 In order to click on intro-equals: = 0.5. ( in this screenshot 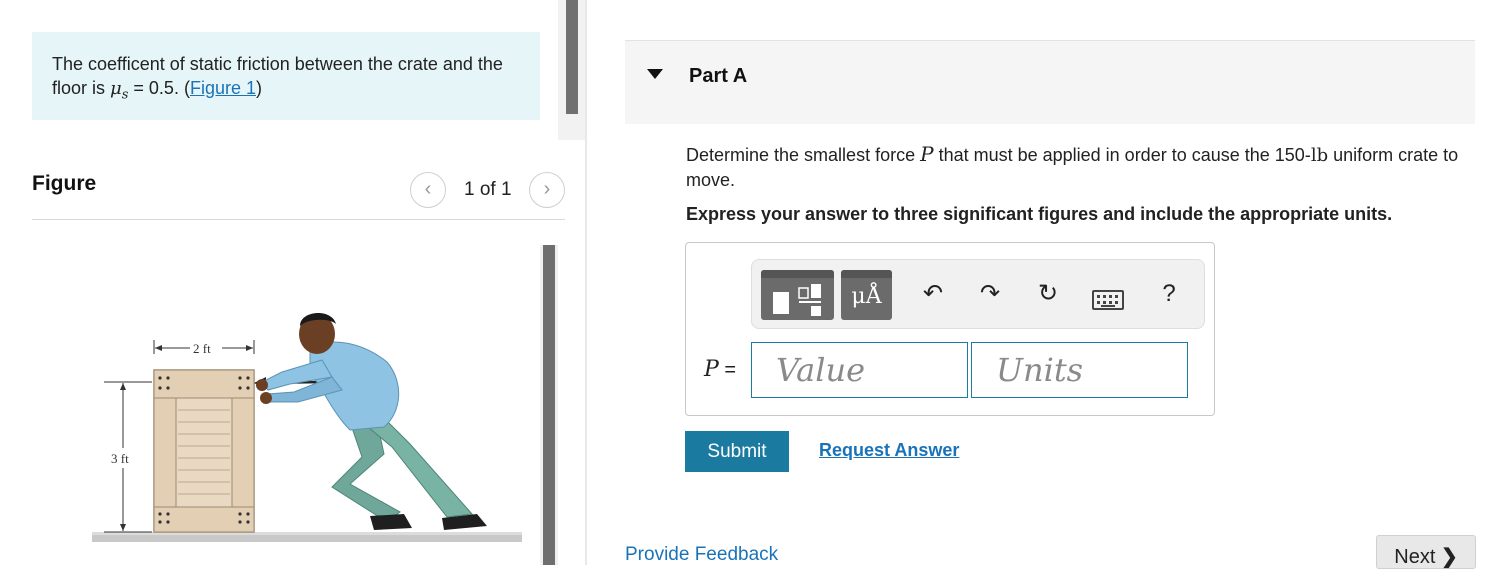, I will do `click(159, 88)`.